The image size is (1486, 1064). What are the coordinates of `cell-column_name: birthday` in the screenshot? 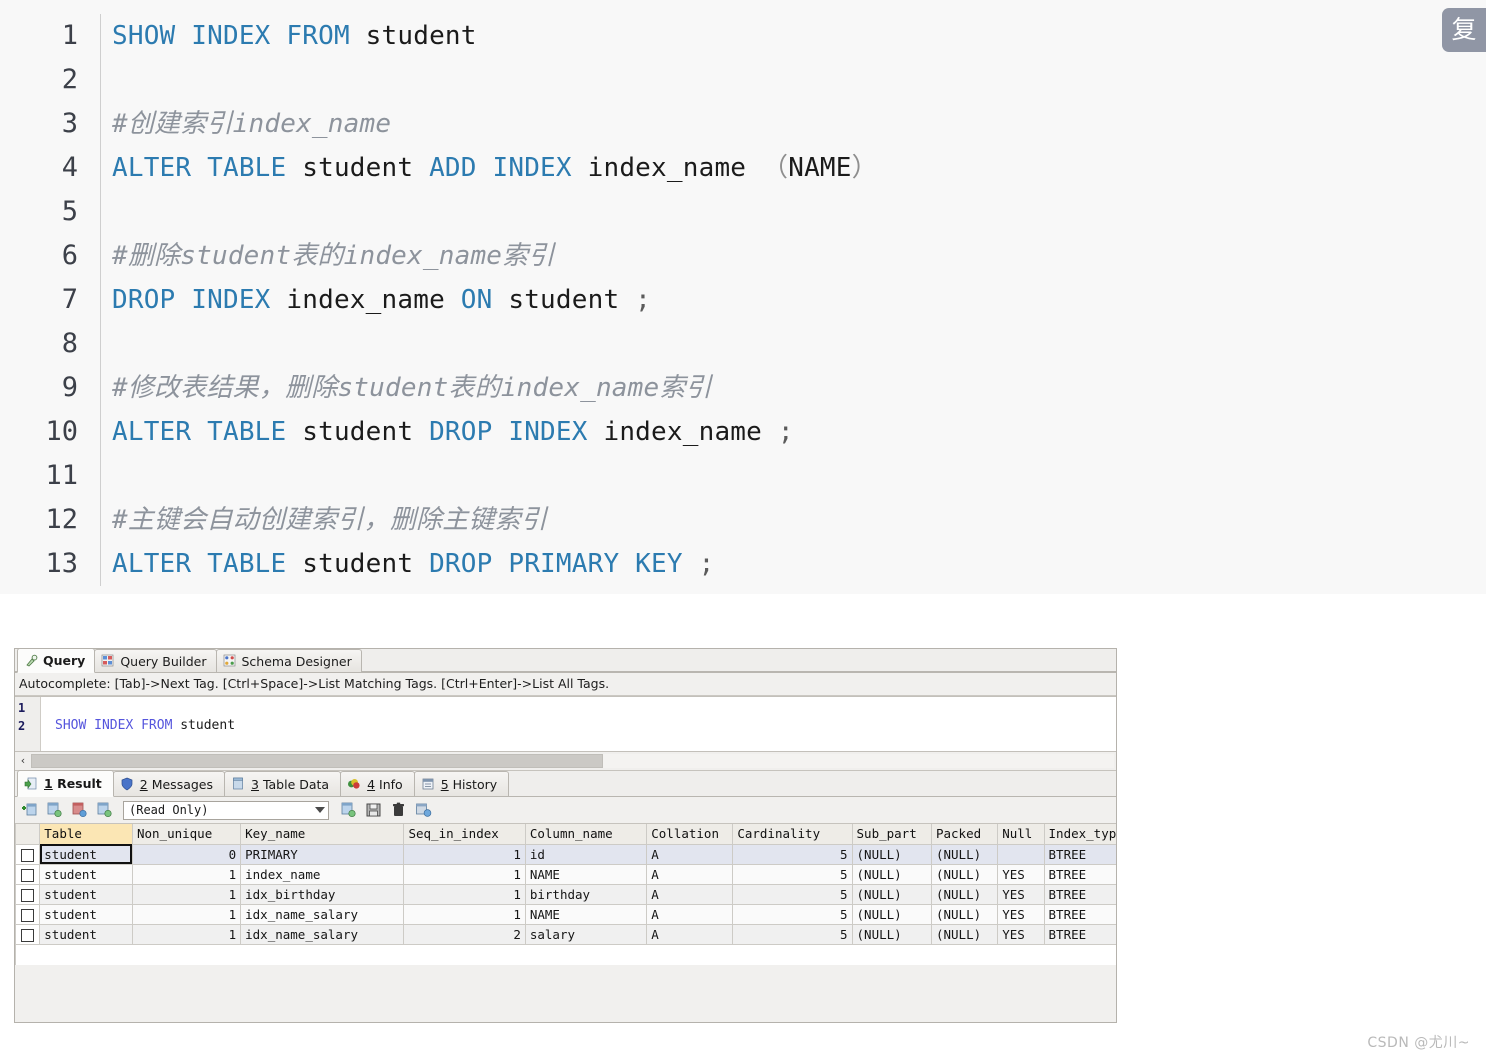 It's located at (586, 894).